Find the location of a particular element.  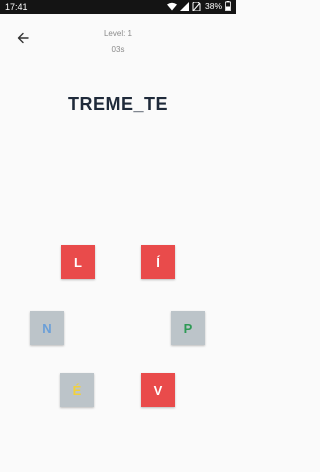

tile-letter: V is located at coordinates (158, 390).